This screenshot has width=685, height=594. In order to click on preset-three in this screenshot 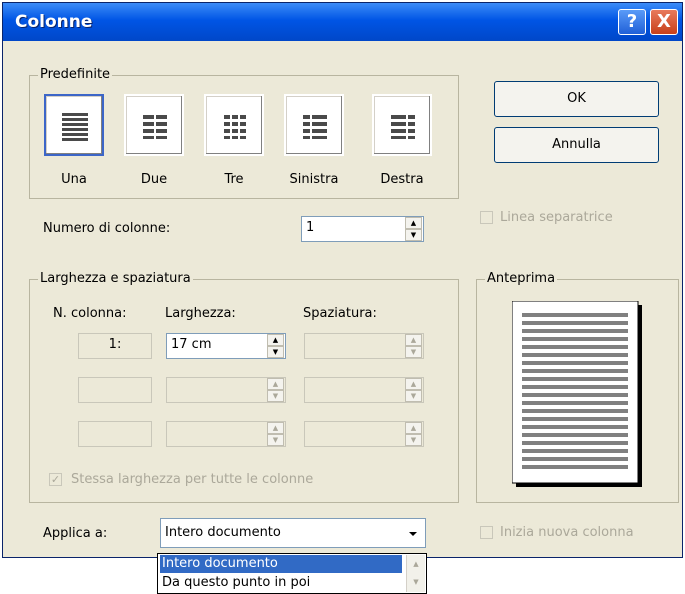, I will do `click(234, 125)`.